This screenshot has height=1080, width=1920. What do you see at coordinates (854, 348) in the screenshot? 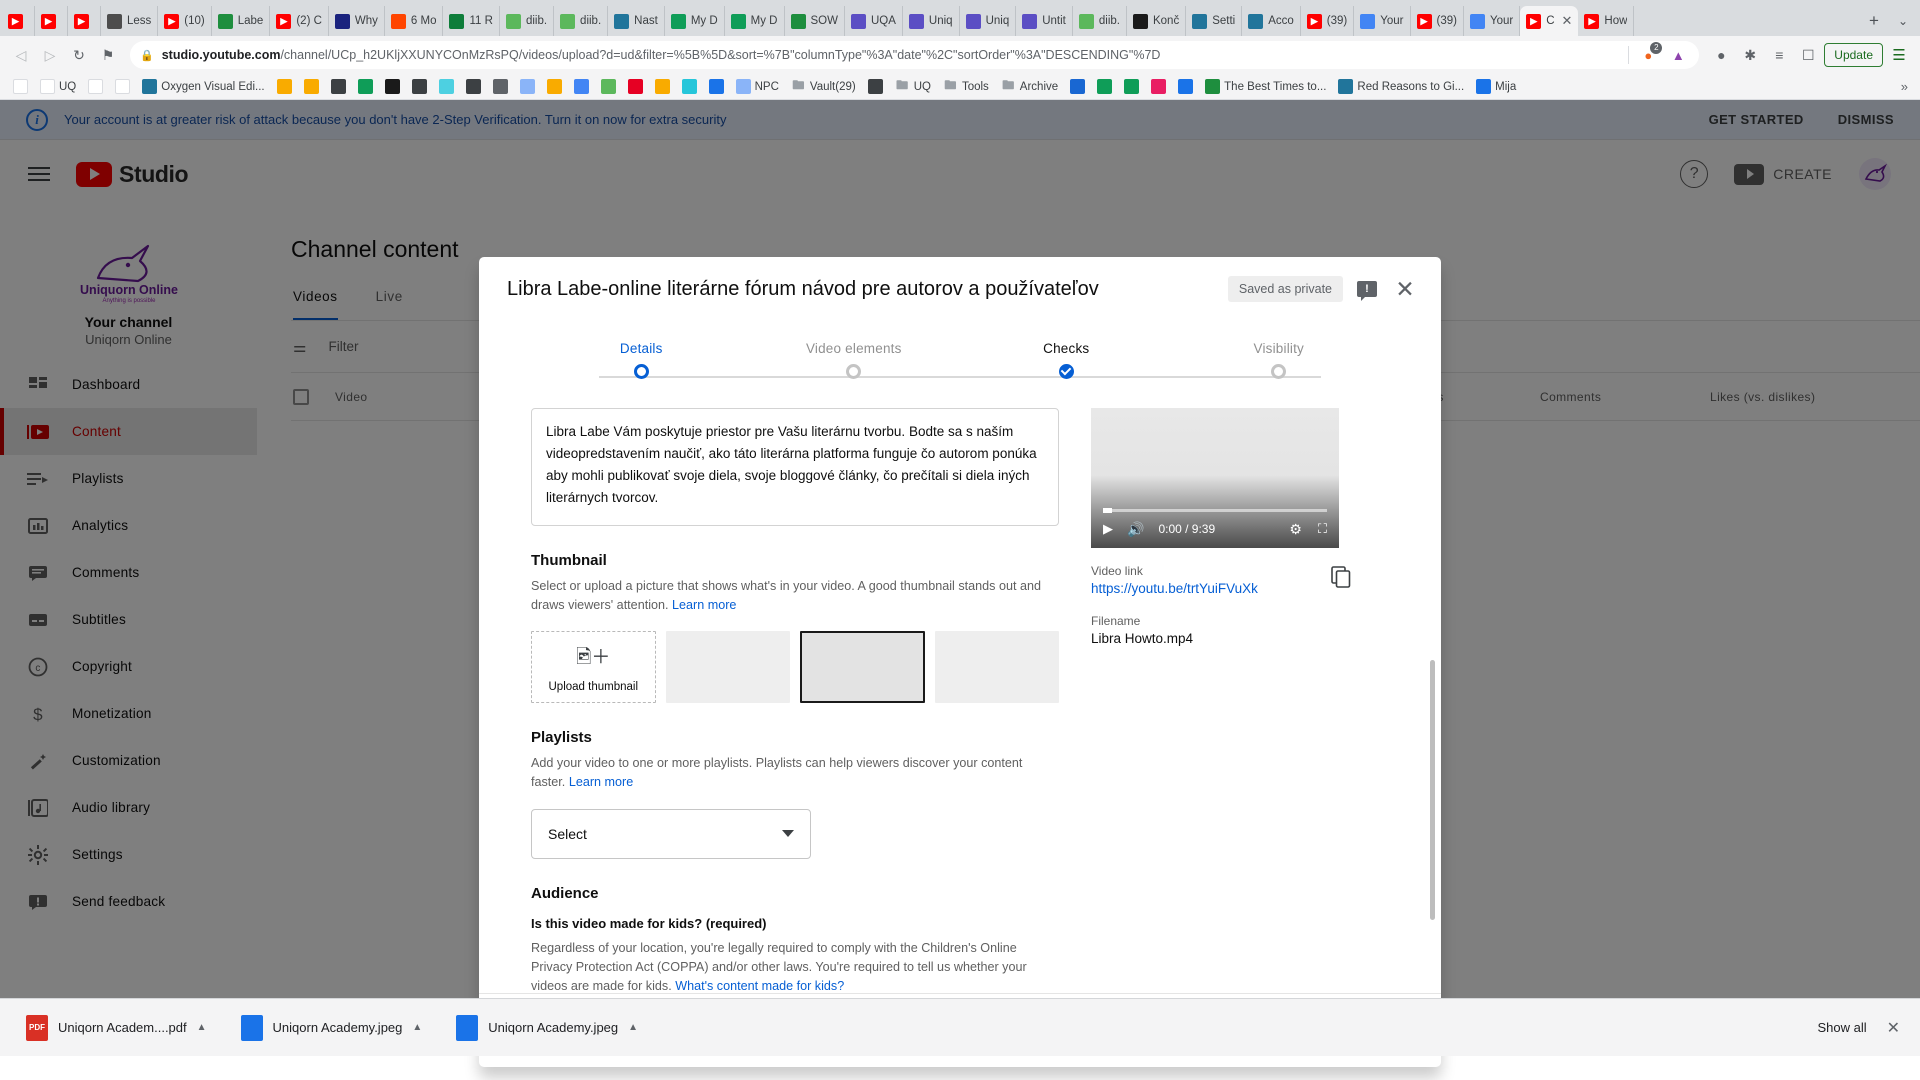
I see `step-label-video-elements: Video elements` at bounding box center [854, 348].